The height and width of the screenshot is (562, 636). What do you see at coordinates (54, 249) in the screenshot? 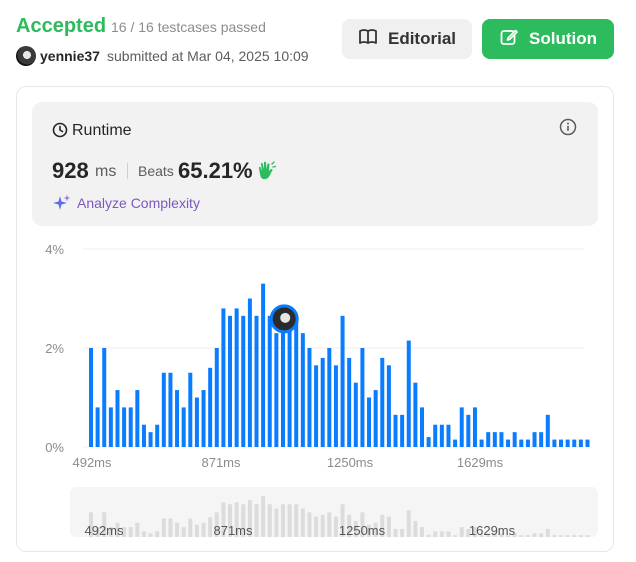
I see `y-tick-label: 4%` at bounding box center [54, 249].